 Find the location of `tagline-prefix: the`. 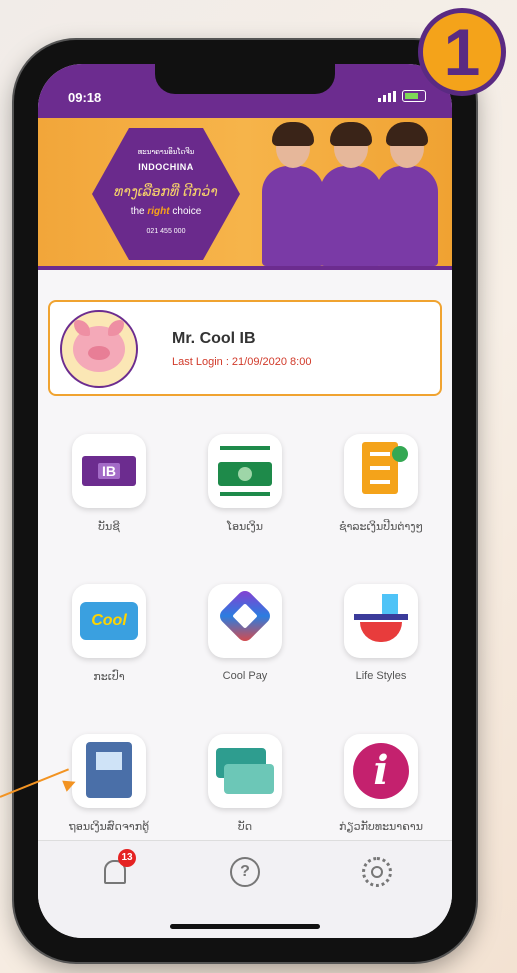

tagline-prefix: the is located at coordinates (137, 211).